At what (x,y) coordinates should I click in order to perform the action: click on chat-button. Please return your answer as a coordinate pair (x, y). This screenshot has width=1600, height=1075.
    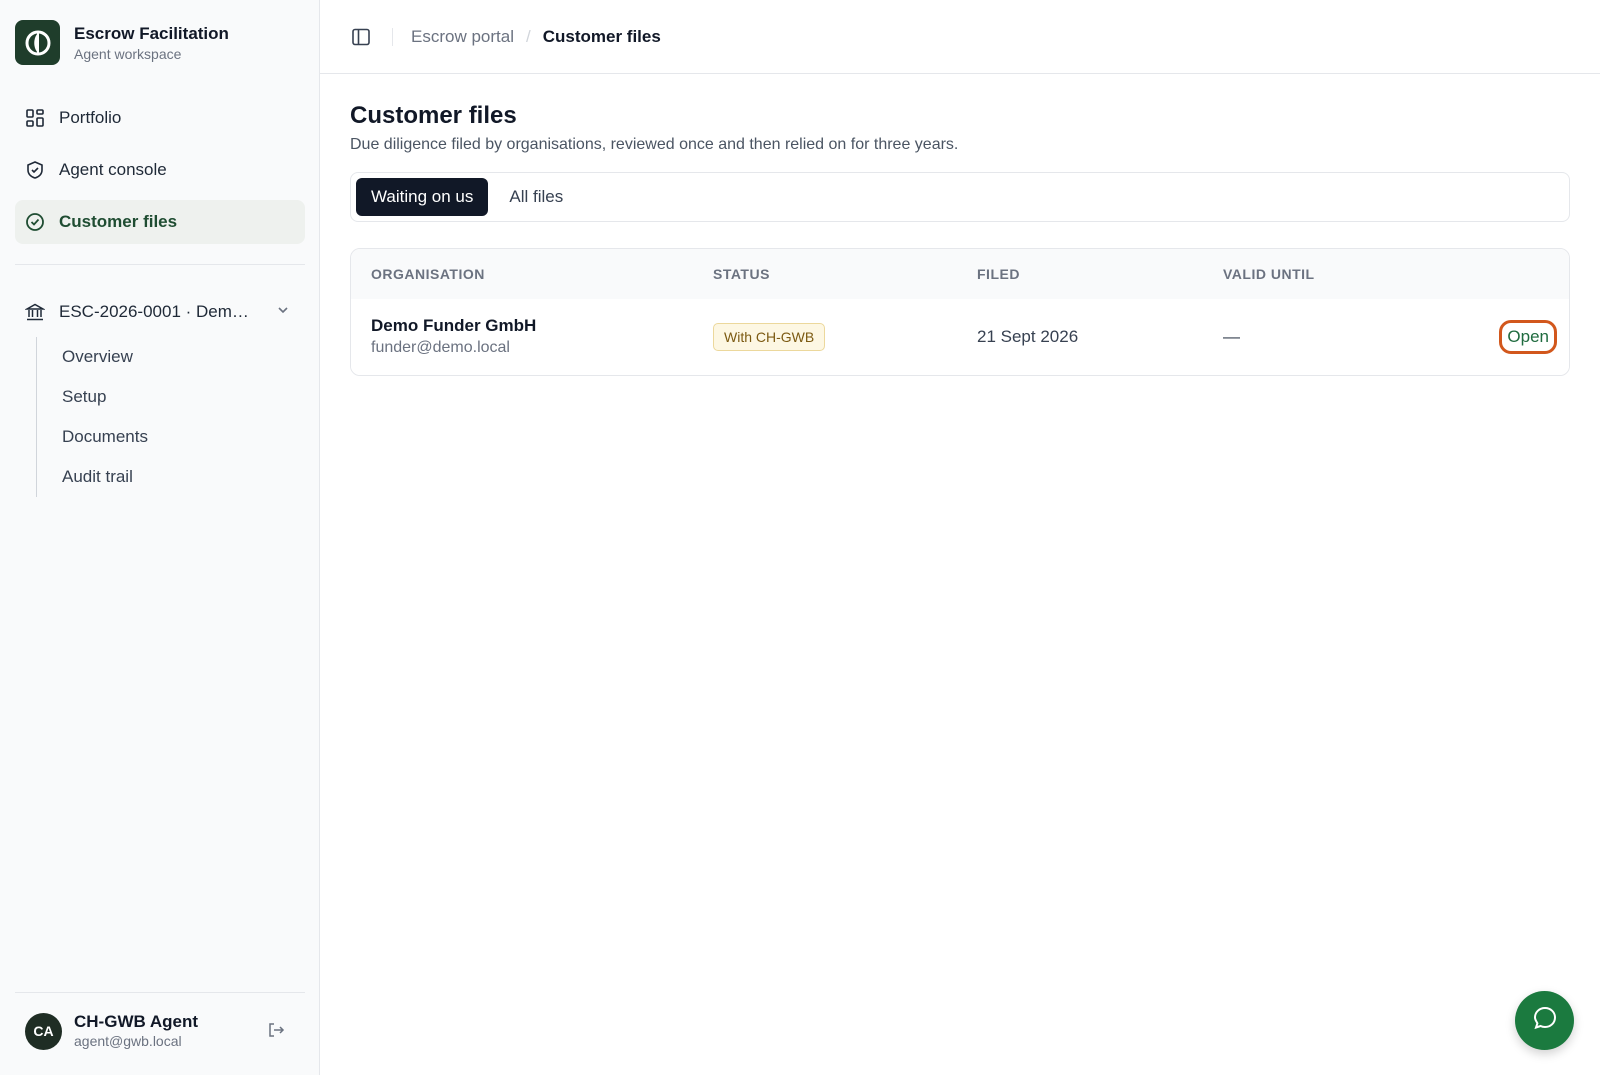
    Looking at the image, I should click on (1544, 1020).